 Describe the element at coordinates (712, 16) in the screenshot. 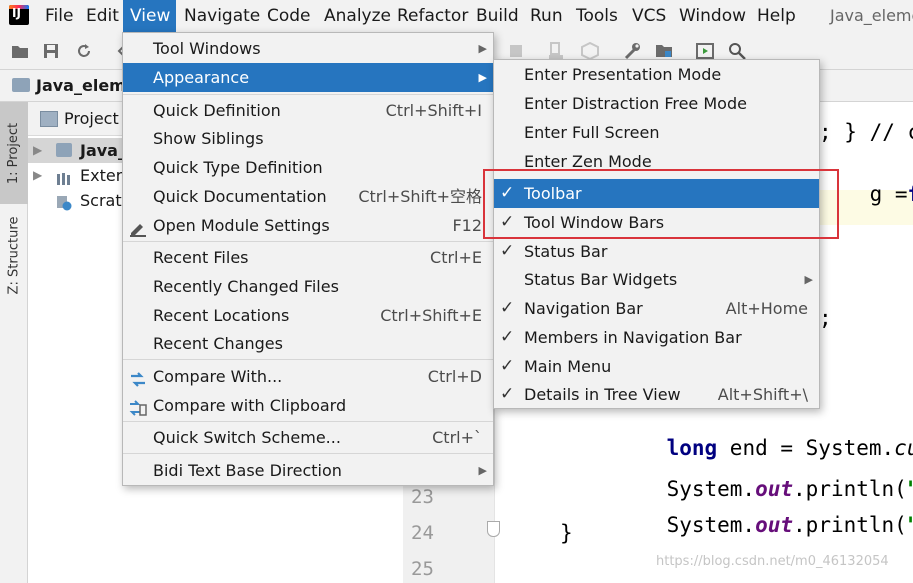

I see `menu-window: Window` at that location.